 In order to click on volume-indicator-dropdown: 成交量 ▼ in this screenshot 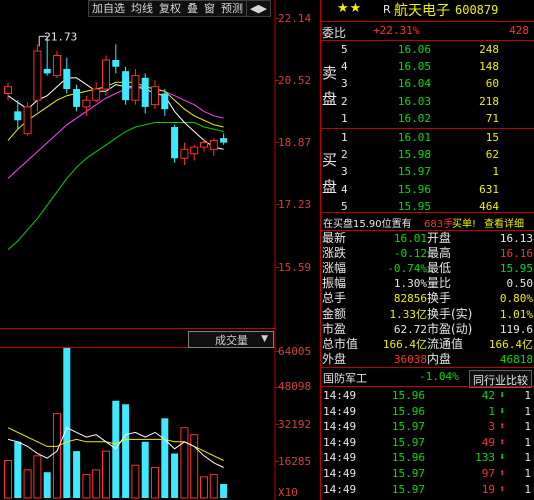, I will do `click(231, 339)`.